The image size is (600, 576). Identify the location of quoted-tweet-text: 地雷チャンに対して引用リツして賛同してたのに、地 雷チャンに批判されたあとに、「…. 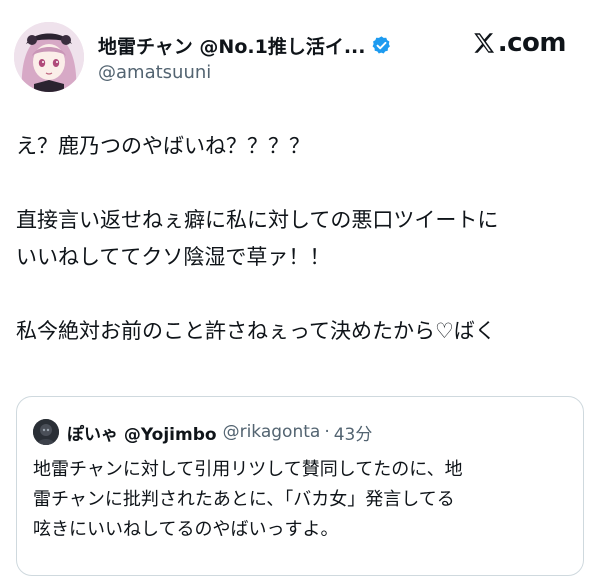
(303, 500).